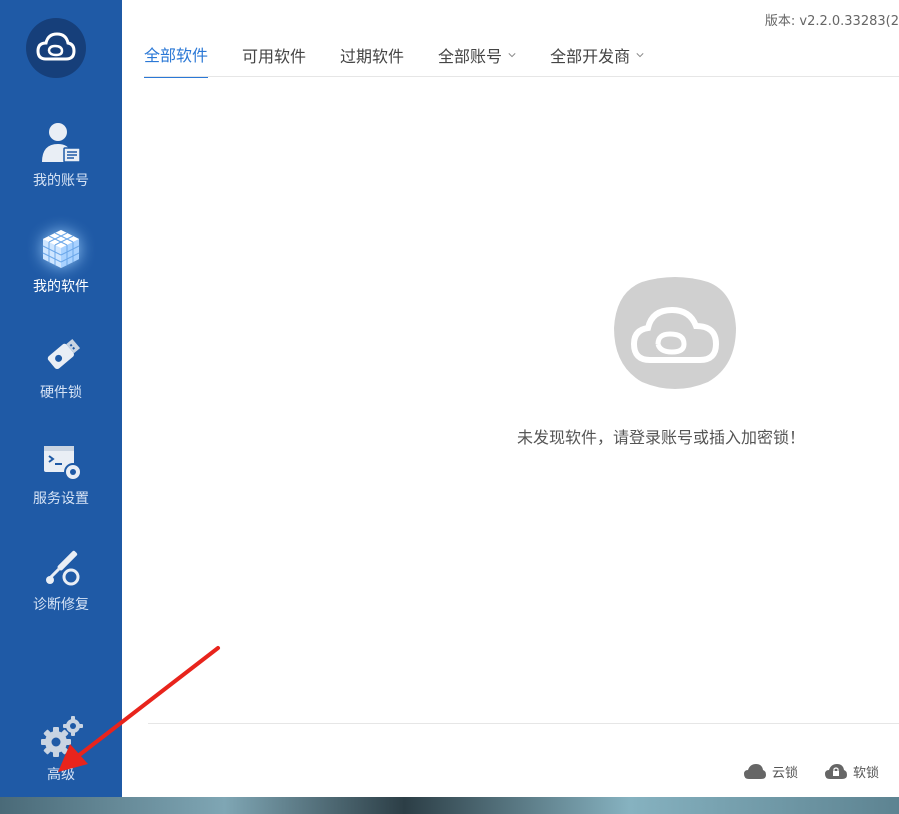  I want to click on service-terminal-gear-icon, so click(61, 461).